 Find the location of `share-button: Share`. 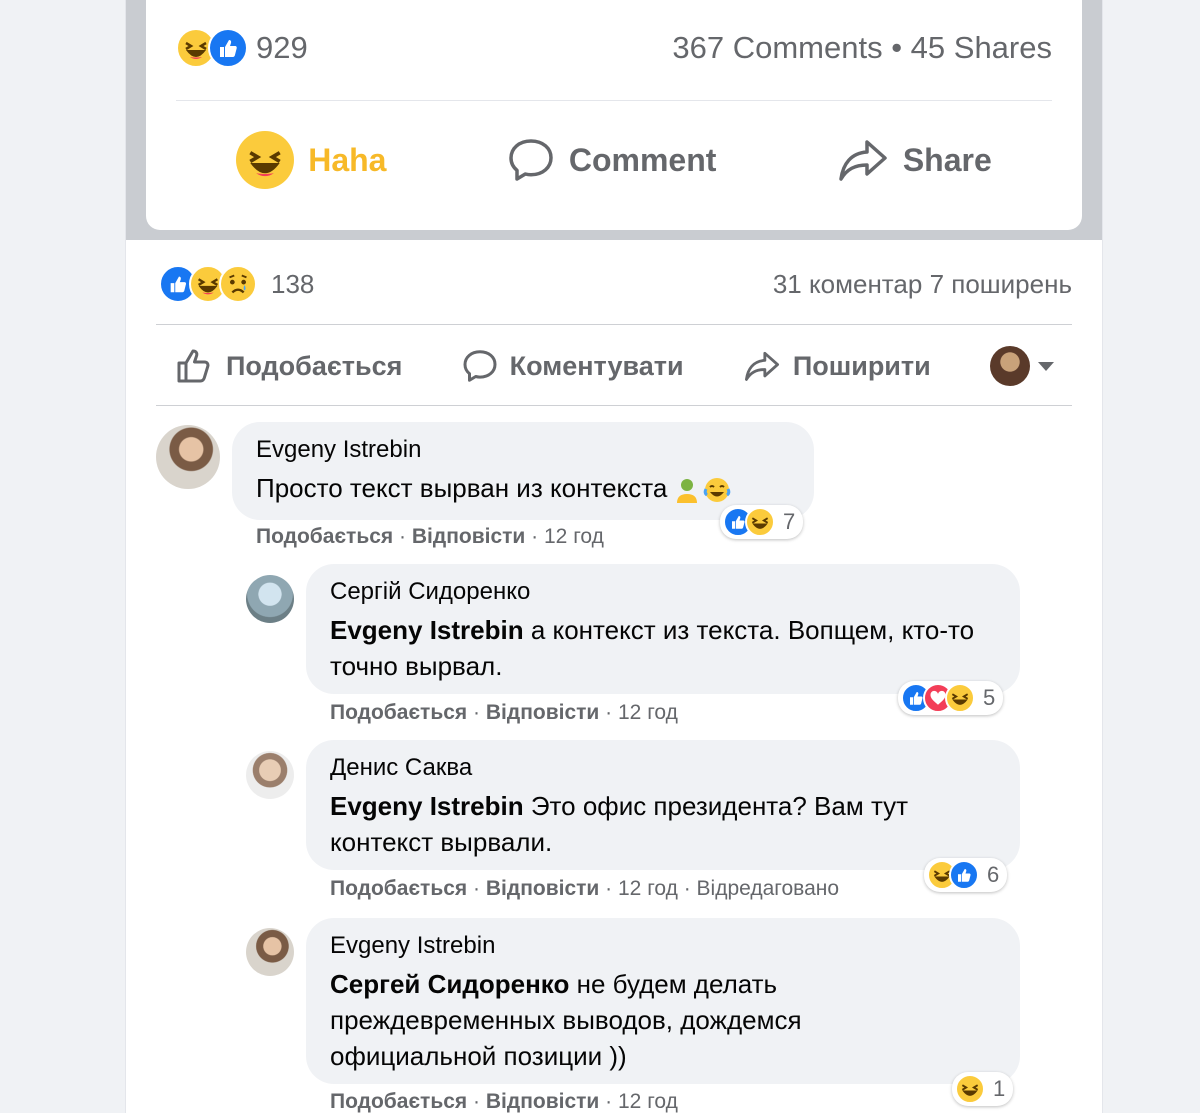

share-button: Share is located at coordinates (914, 160).